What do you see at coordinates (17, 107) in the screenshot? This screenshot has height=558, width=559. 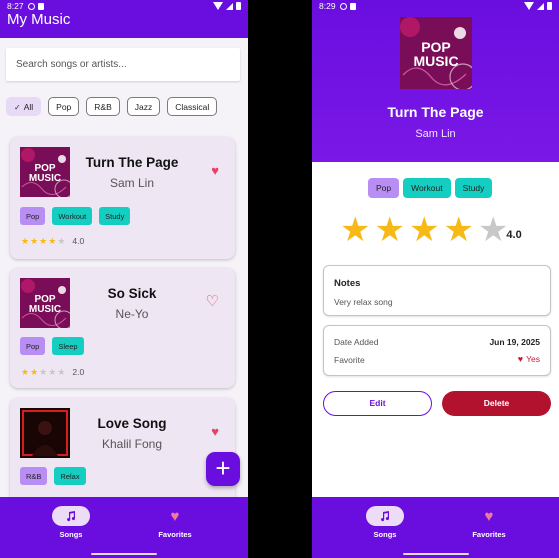 I see `check-icon: ✓` at bounding box center [17, 107].